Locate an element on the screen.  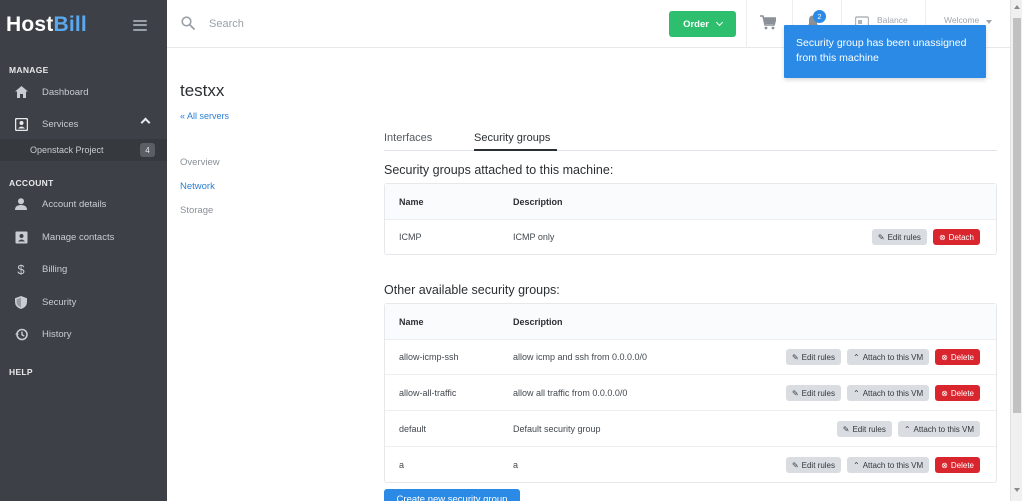
group-description: allow icmp and ssh from 0.0.0.0/0 is located at coordinates (580, 357).